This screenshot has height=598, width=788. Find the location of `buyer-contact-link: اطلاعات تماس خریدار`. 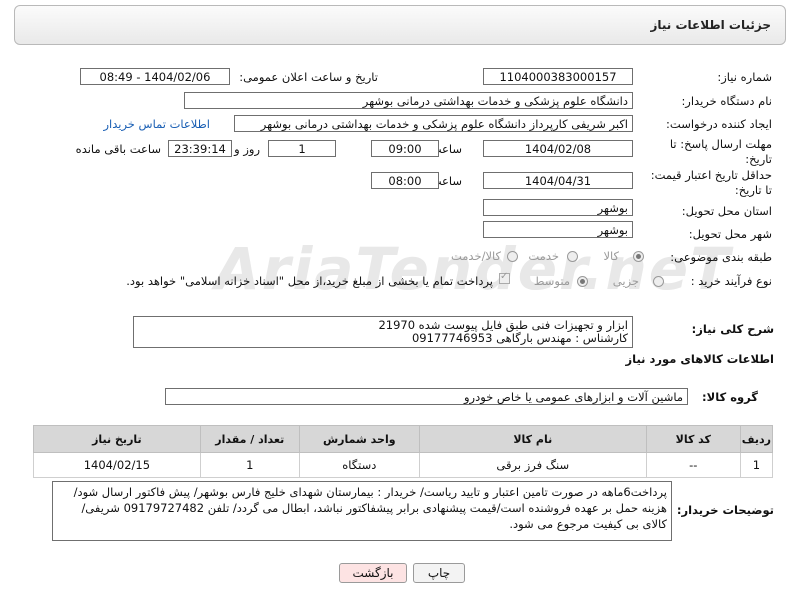

buyer-contact-link: اطلاعات تماس خریدار is located at coordinates (156, 124).